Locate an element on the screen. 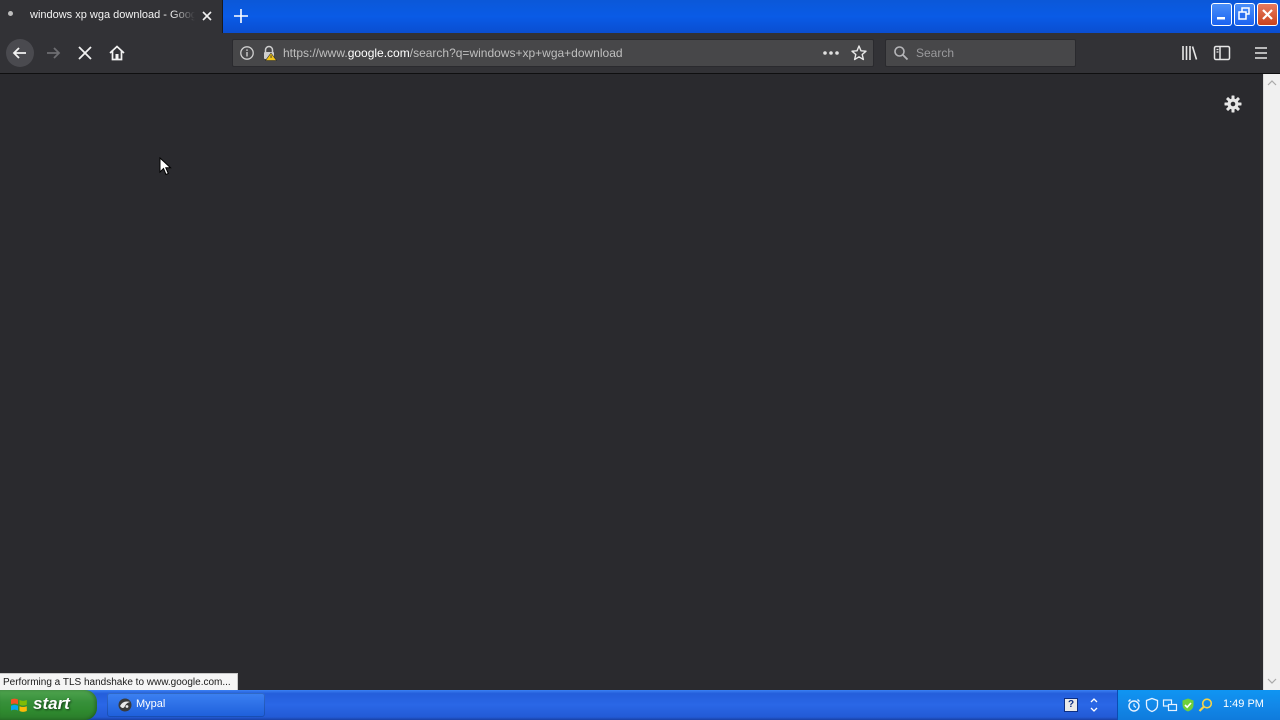 This screenshot has width=1280, height=720. taskbar-item-mypal: Mypal is located at coordinates (186, 705).